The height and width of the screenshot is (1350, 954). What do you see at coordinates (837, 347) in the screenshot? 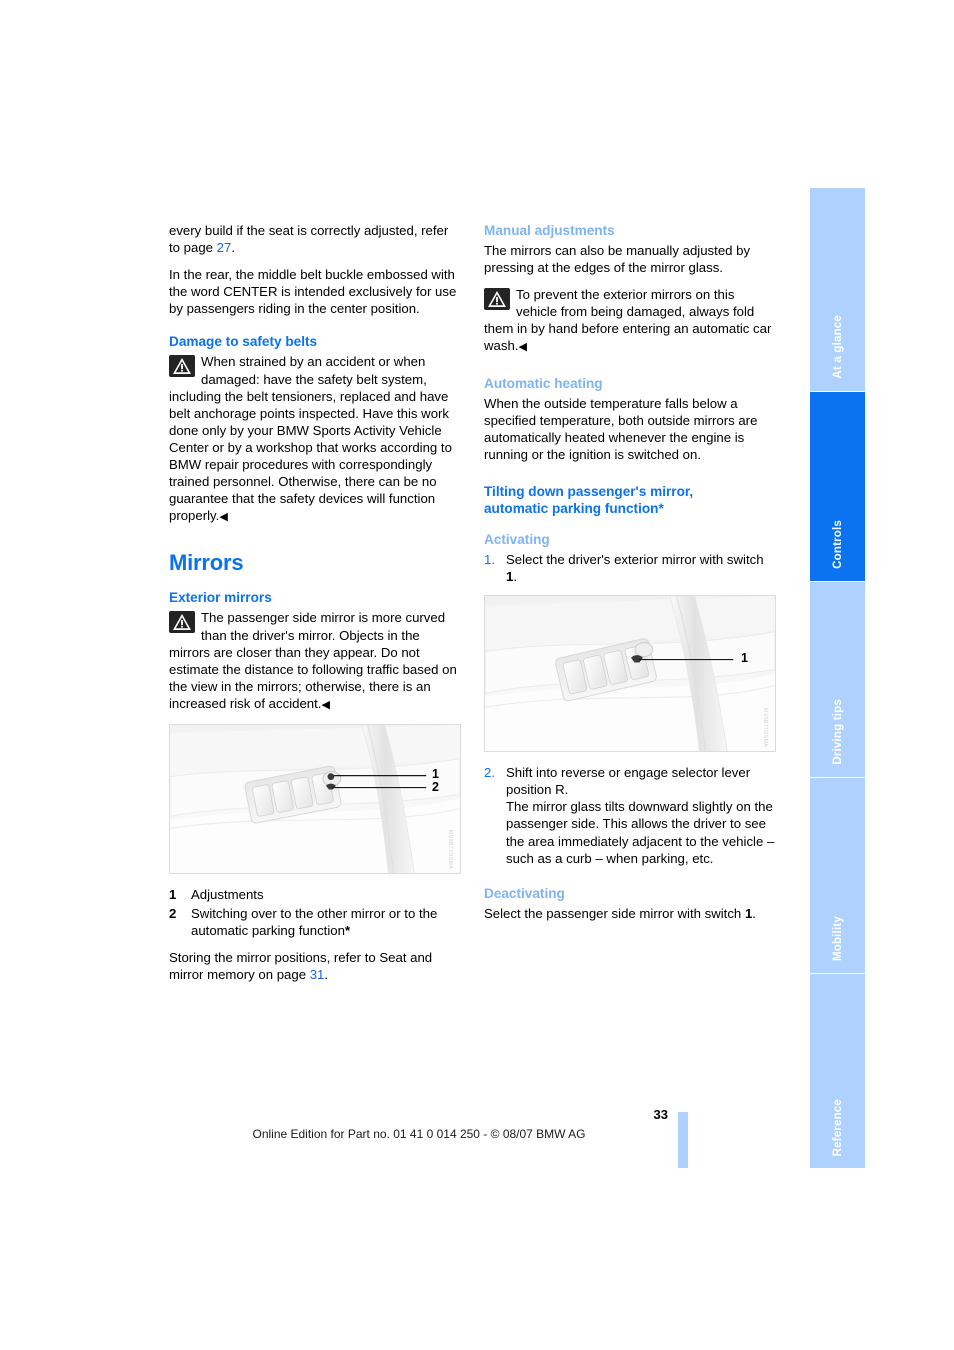
I see `sidebar-tab-label: At a glance` at bounding box center [837, 347].